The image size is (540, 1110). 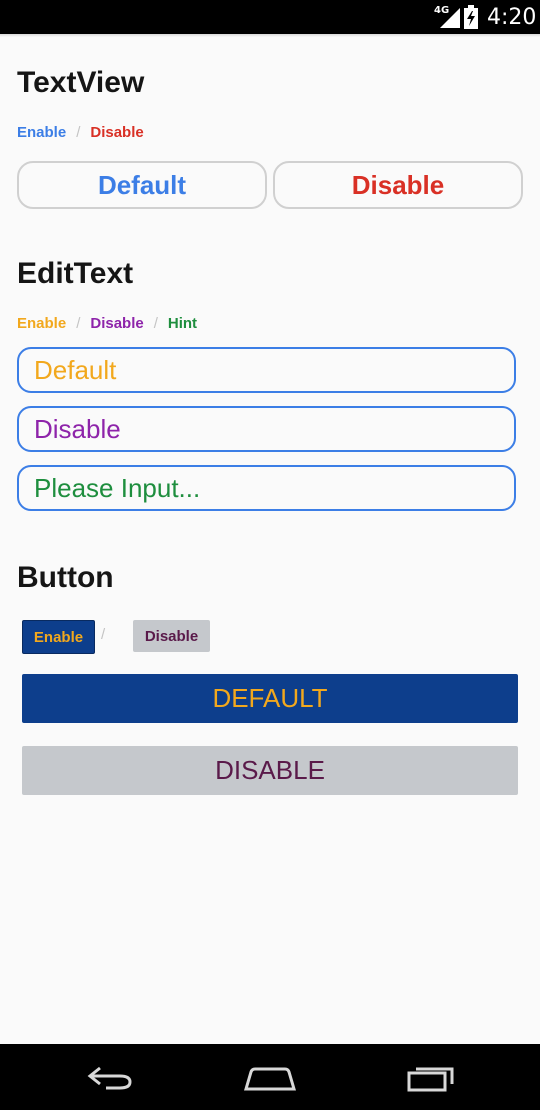 I want to click on back-icon, so click(x=110, y=1078).